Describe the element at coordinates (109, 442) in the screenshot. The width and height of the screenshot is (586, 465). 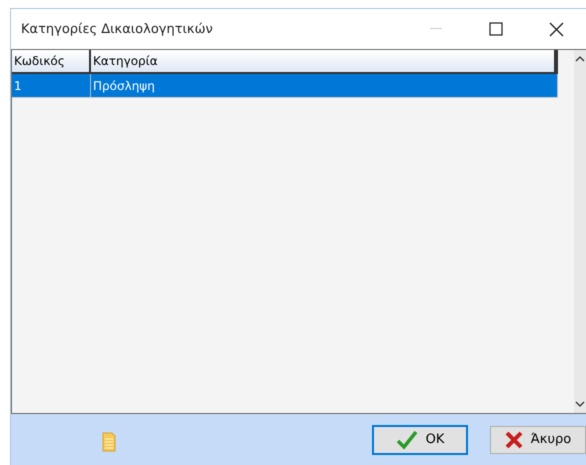
I see `document-icon` at that location.